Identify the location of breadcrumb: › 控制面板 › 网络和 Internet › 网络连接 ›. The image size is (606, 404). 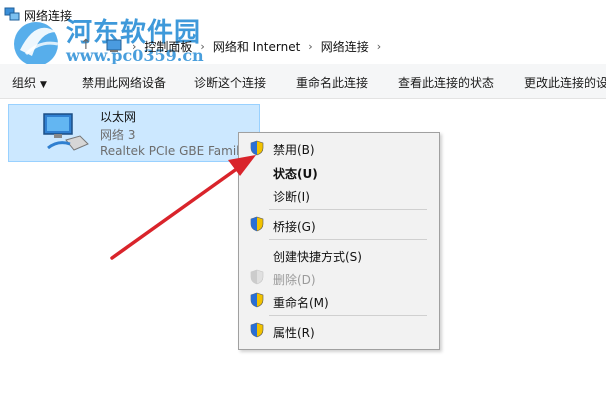
(256, 46).